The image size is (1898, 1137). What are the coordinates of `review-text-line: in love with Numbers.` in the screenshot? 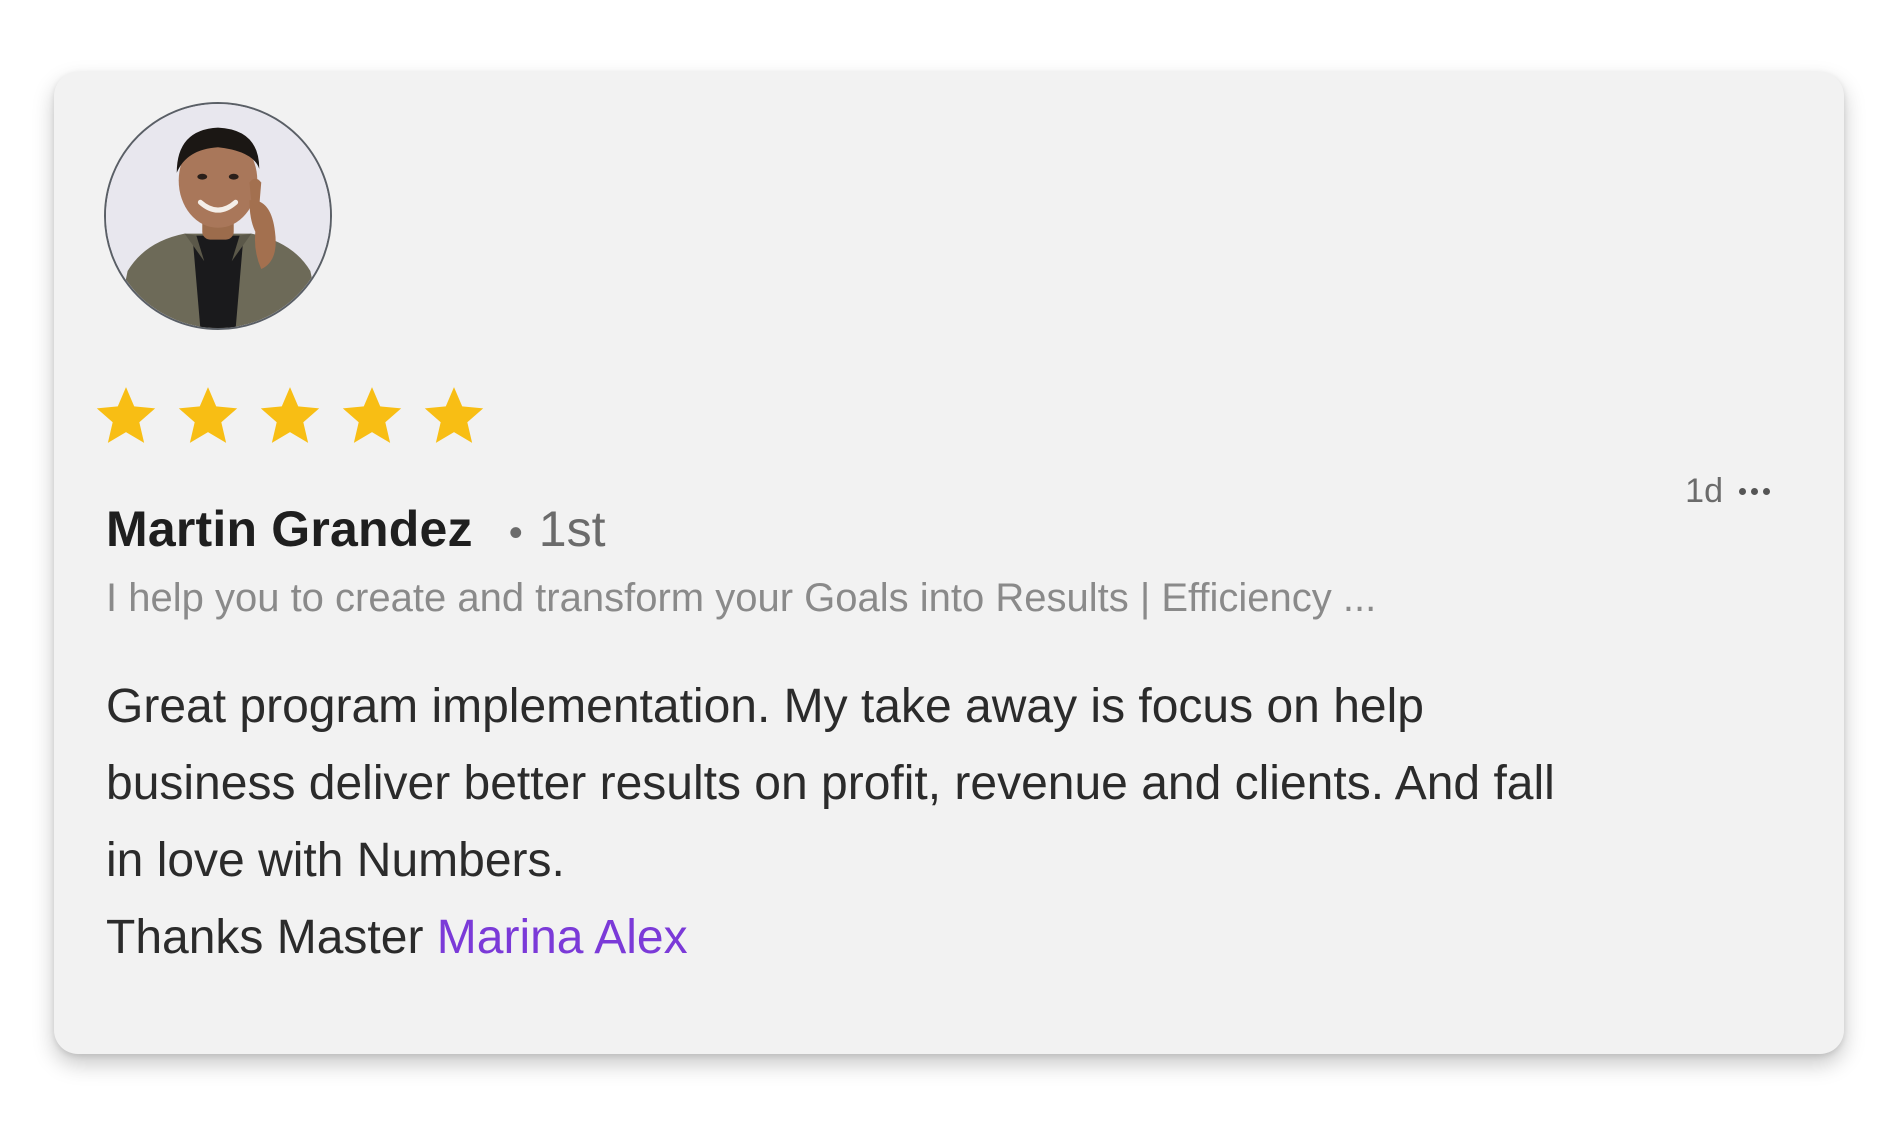 It's located at (335, 860).